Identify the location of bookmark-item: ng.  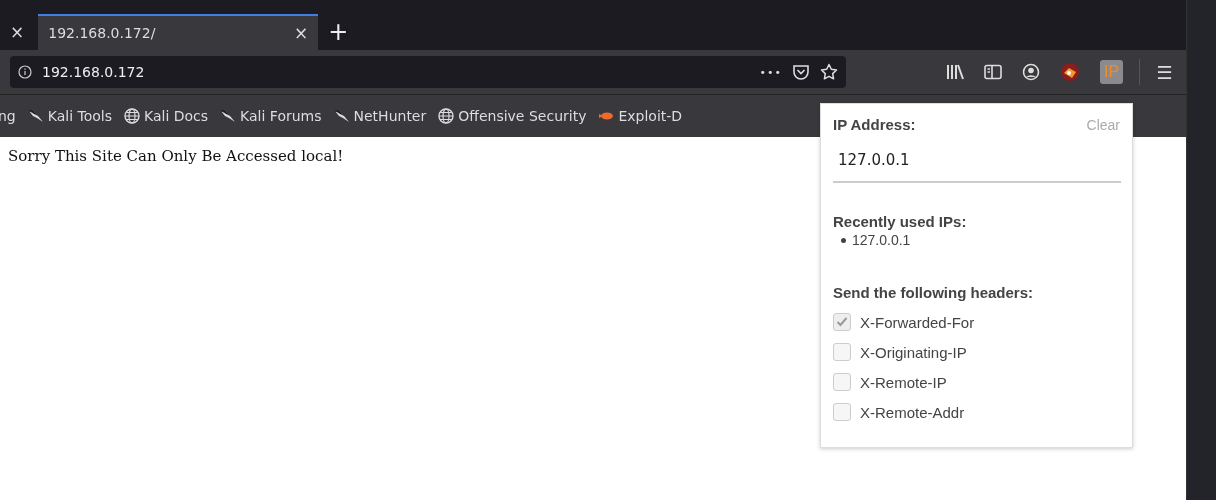
(8, 116).